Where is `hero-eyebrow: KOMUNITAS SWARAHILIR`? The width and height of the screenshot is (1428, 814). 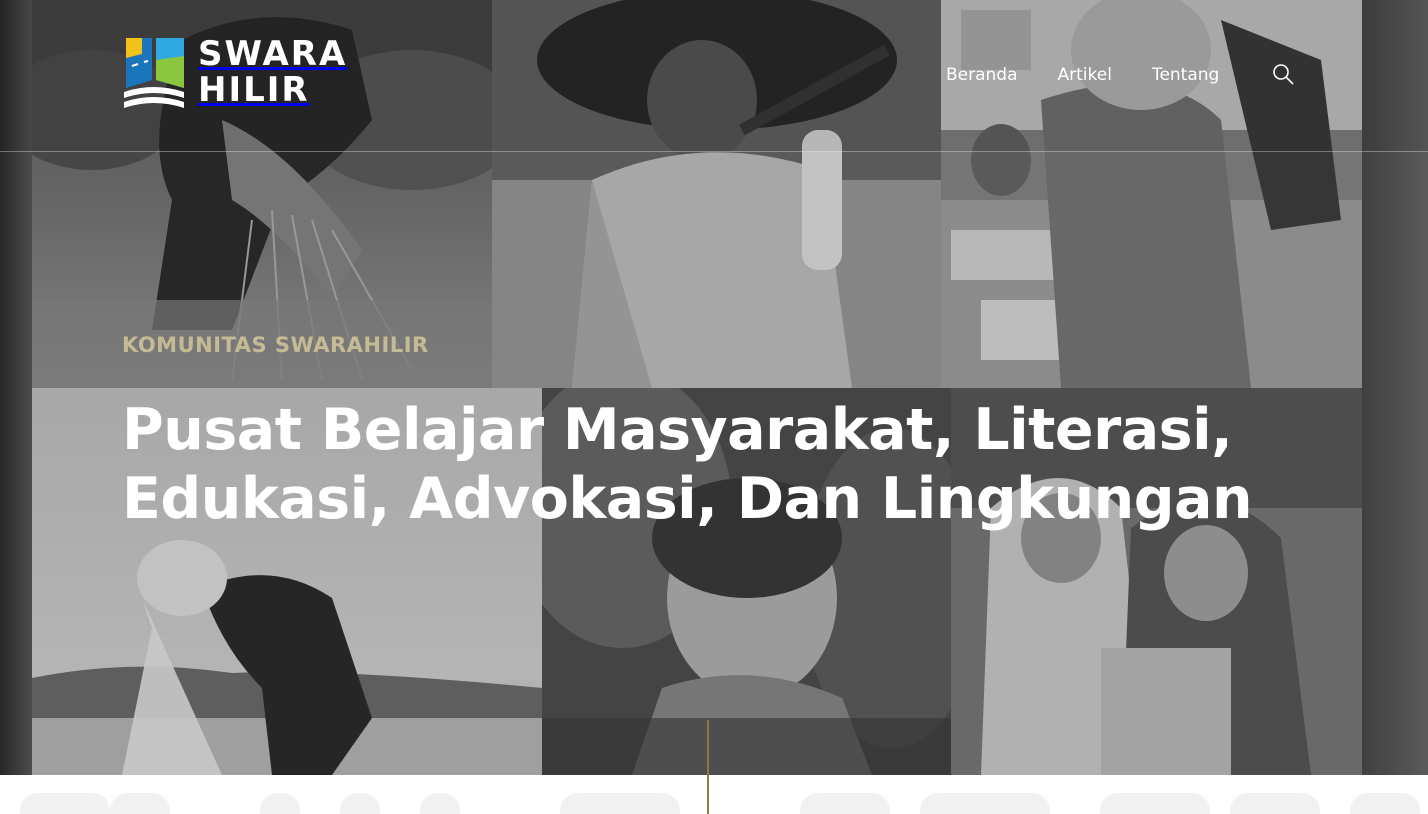 hero-eyebrow: KOMUNITAS SWARAHILIR is located at coordinates (275, 345).